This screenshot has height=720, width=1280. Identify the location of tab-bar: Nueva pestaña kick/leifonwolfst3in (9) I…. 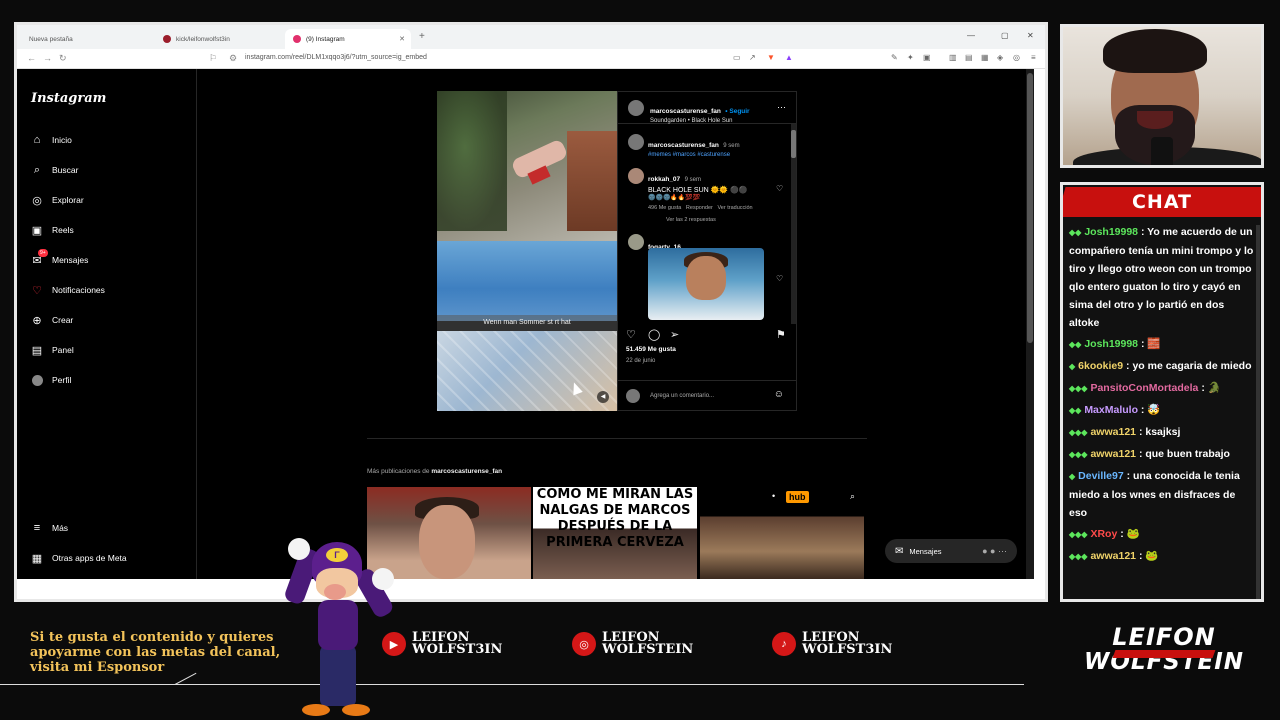
(531, 37).